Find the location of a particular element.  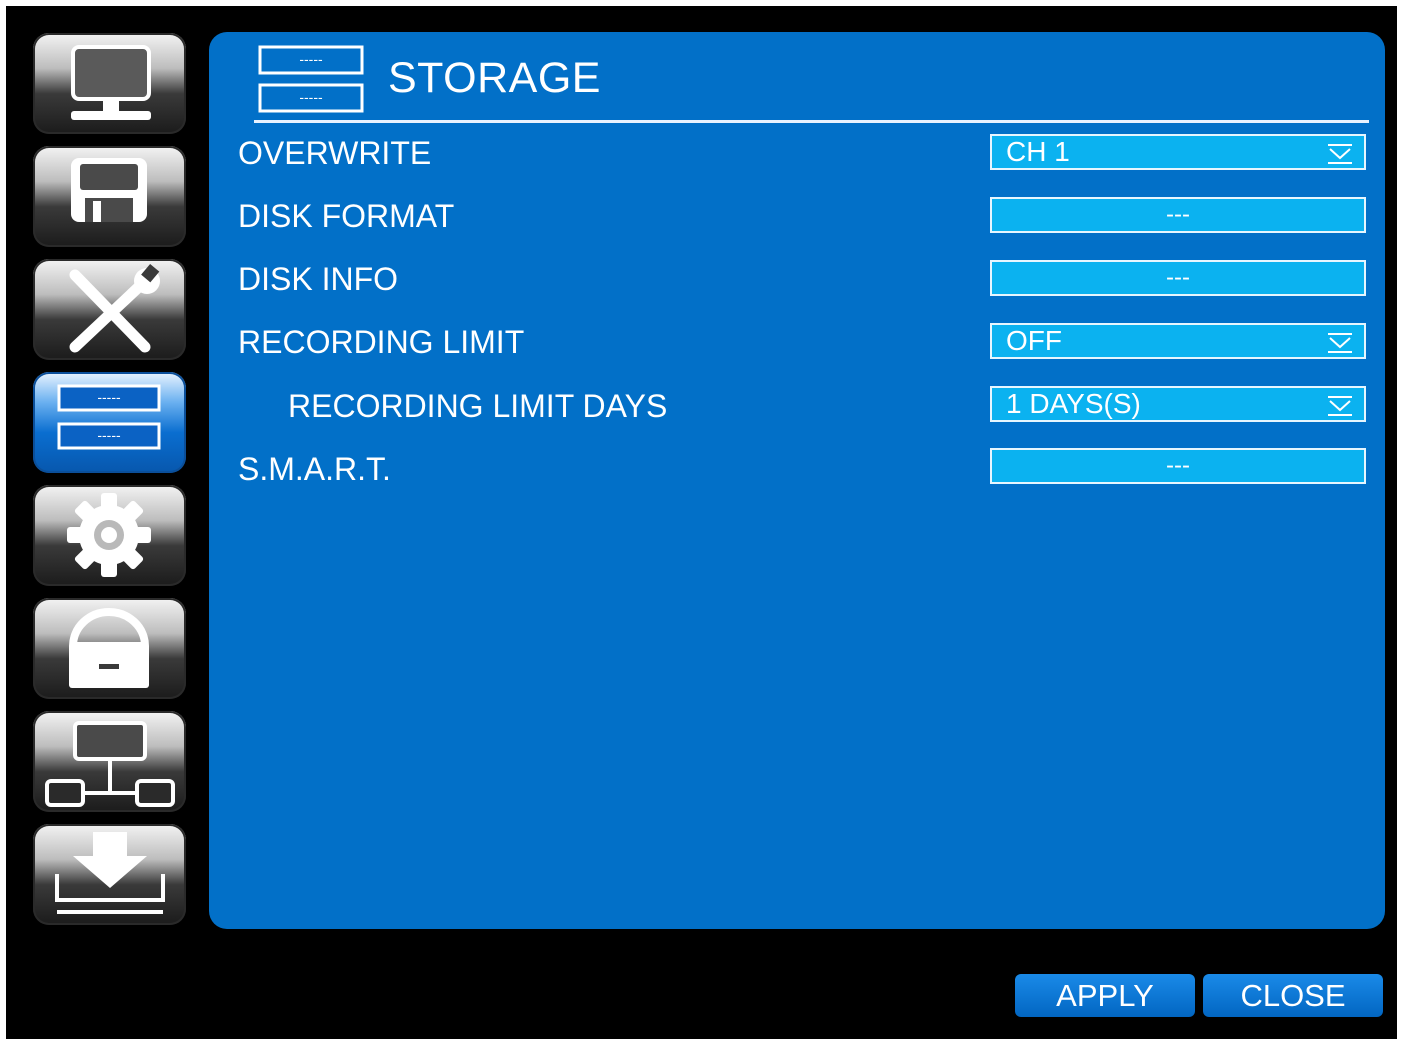

recording-limit-days-value: 1 DAYS(S) is located at coordinates (1073, 403).